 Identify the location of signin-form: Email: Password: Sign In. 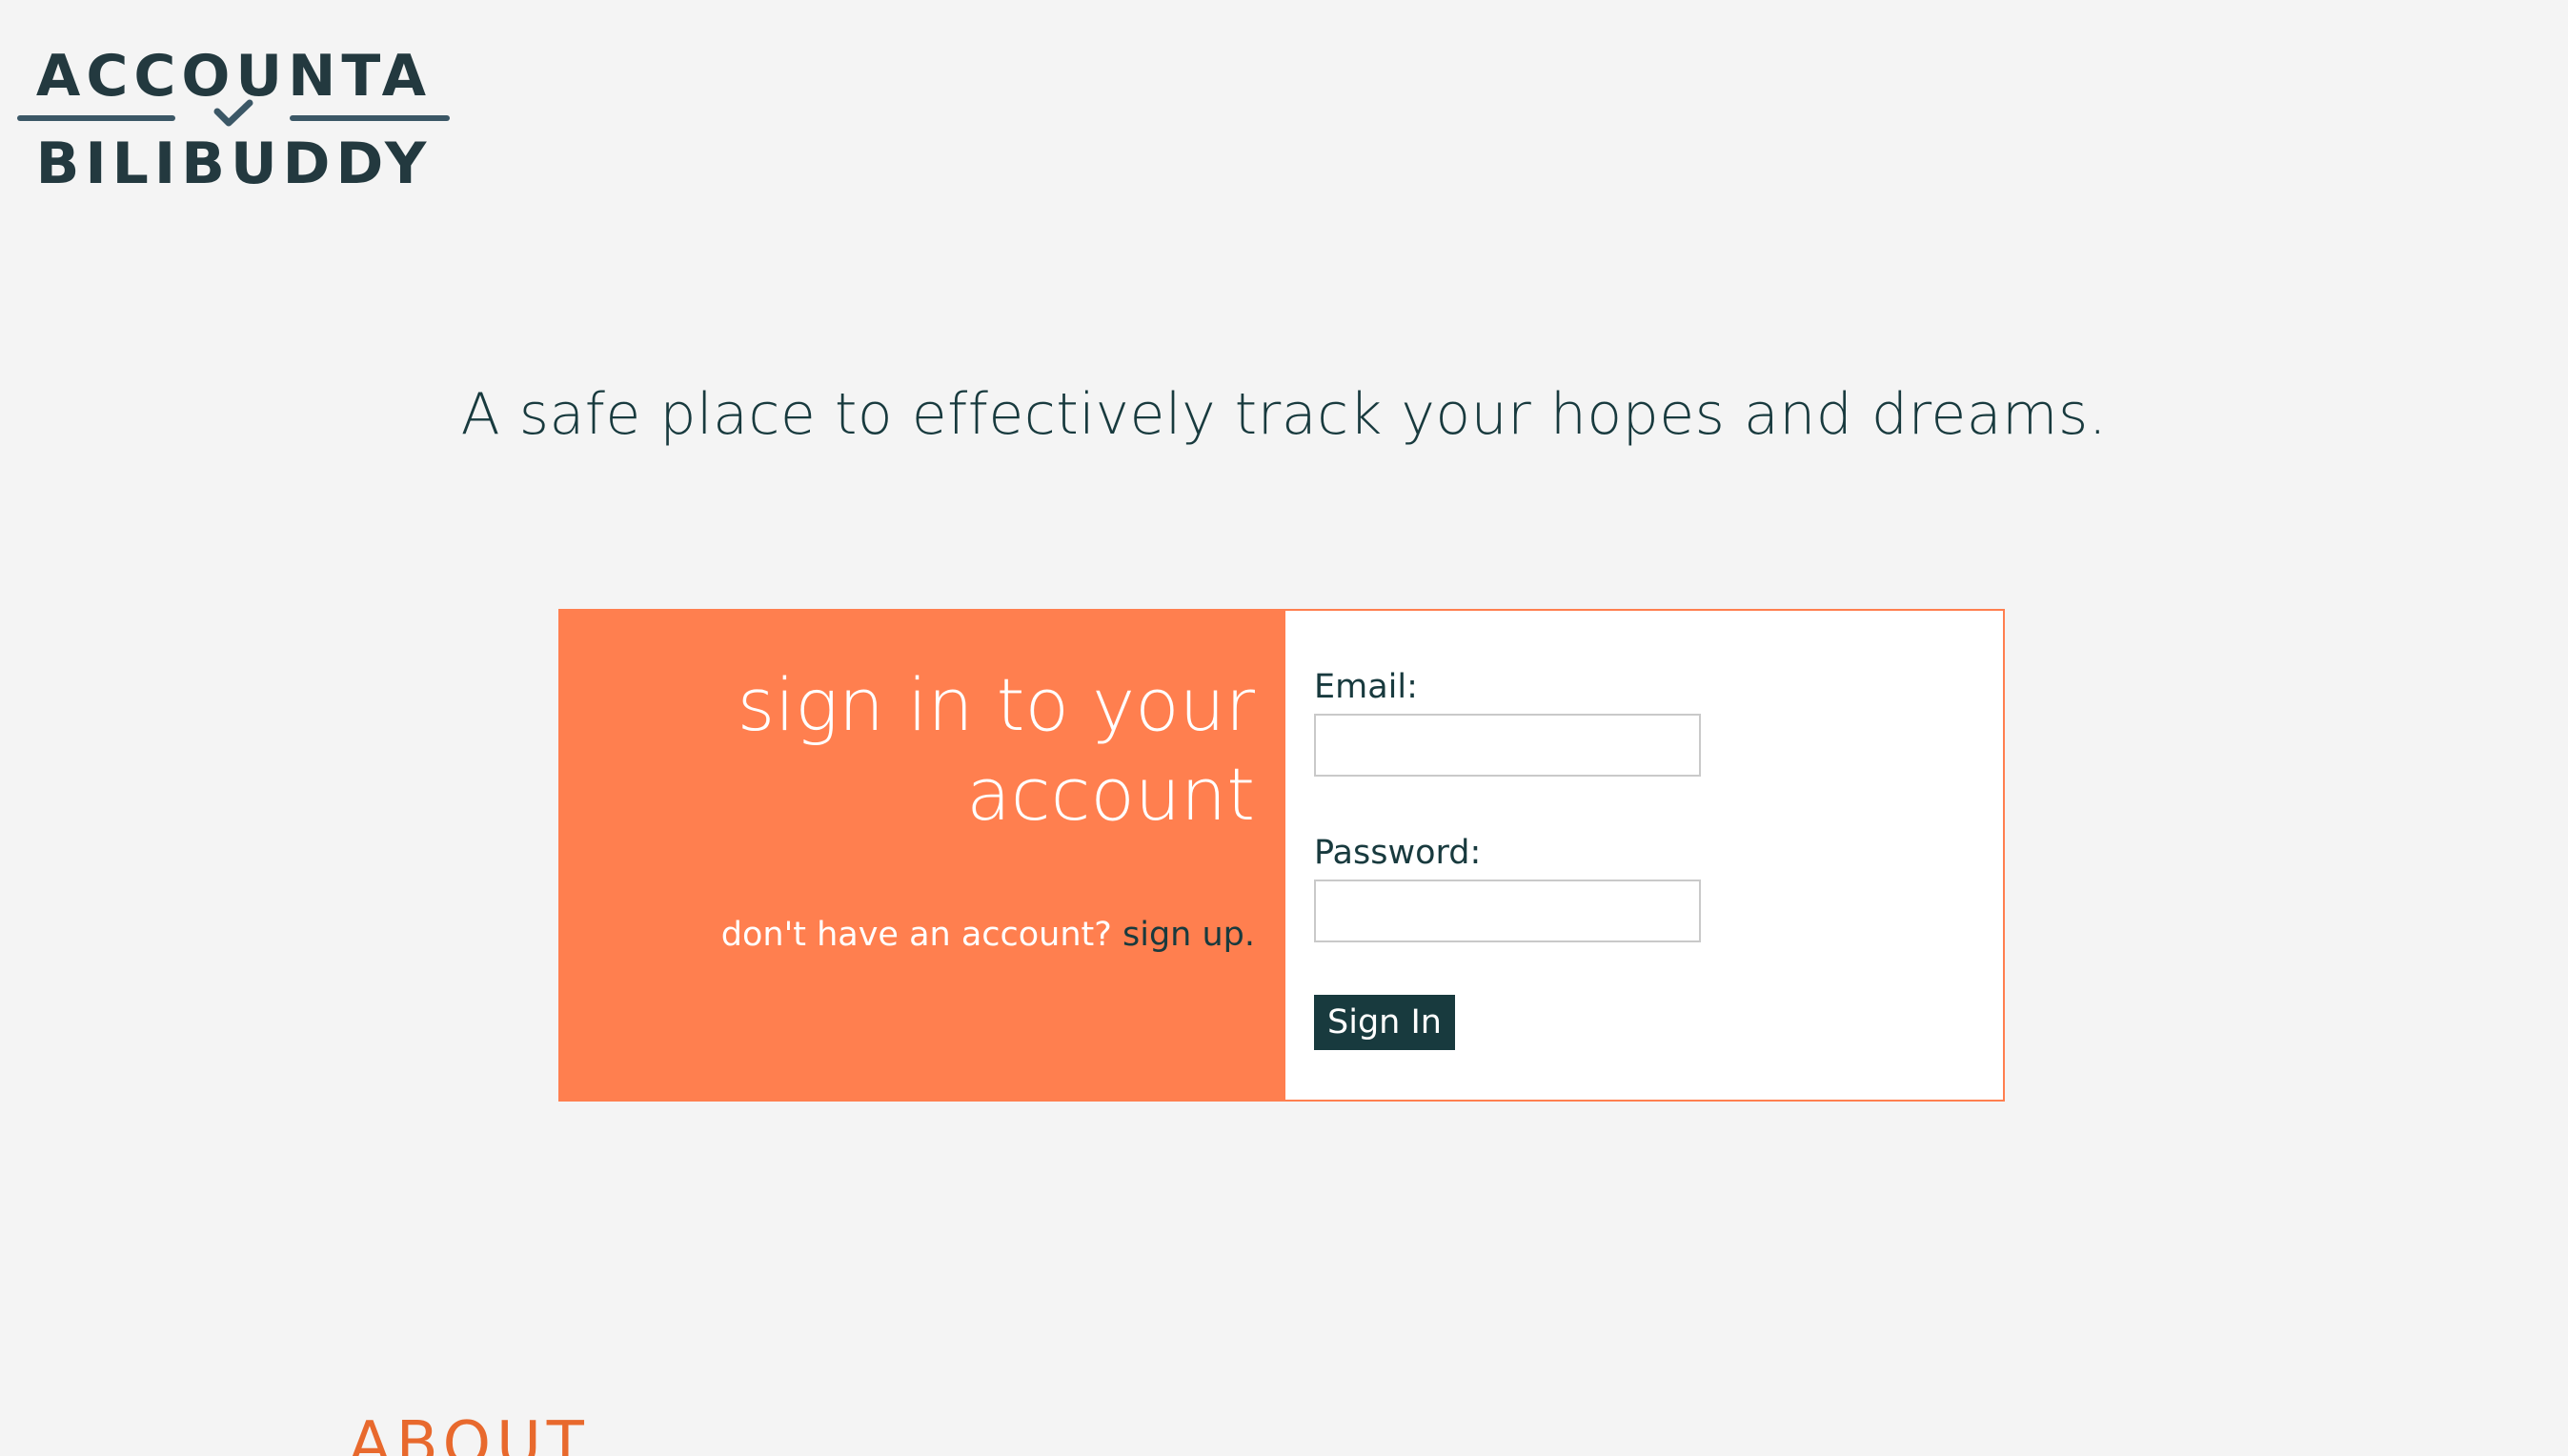
(1644, 855).